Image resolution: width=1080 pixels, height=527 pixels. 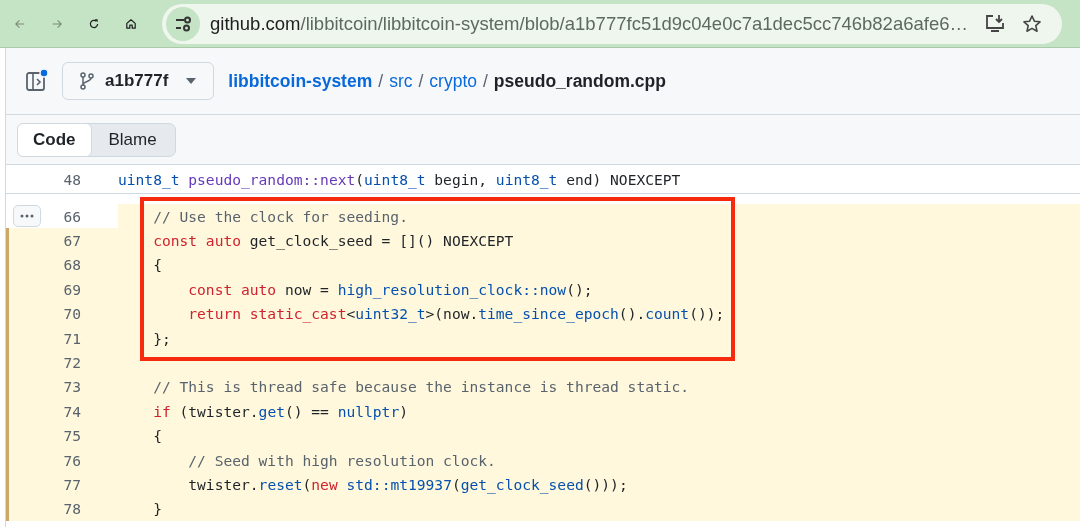 What do you see at coordinates (72, 460) in the screenshot?
I see `line-number: 76` at bounding box center [72, 460].